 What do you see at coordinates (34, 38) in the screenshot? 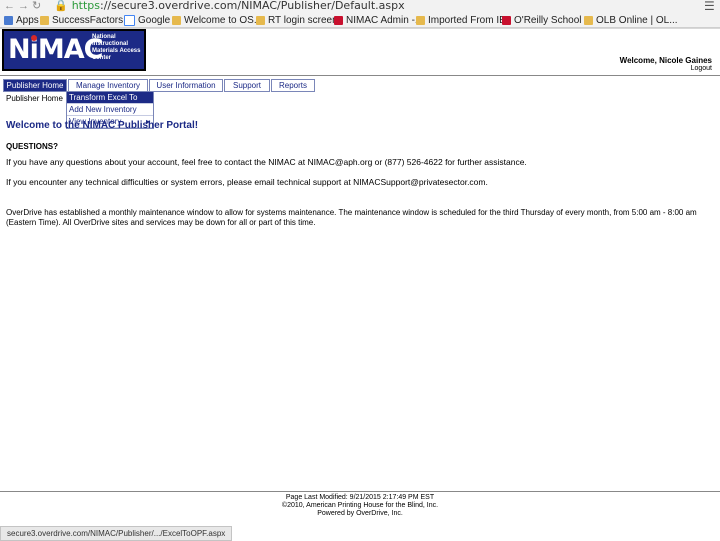
I see `logo-dot` at bounding box center [34, 38].